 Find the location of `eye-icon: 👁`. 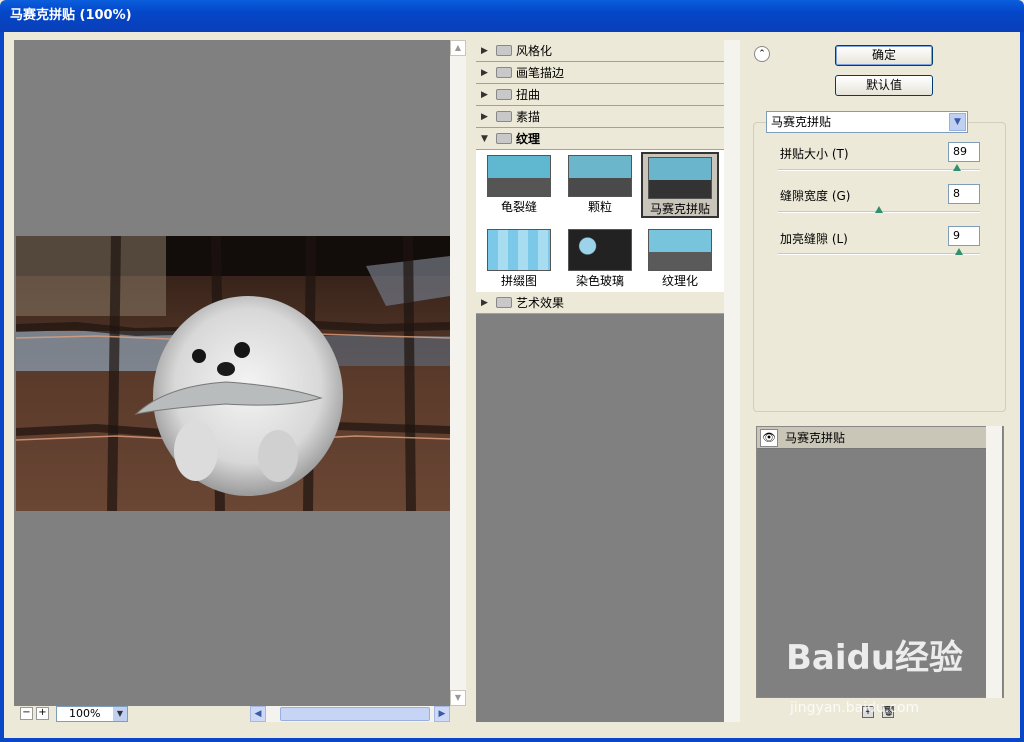

eye-icon: 👁 is located at coordinates (769, 438).